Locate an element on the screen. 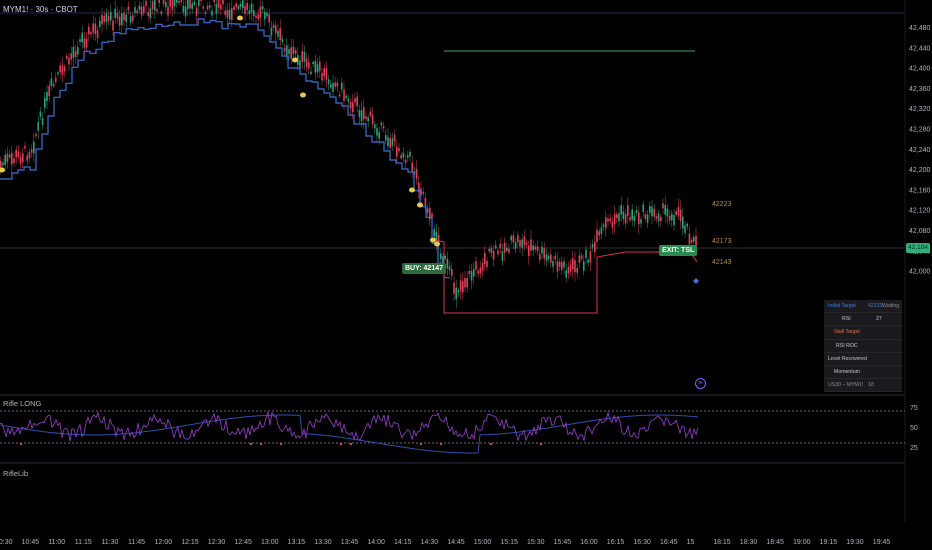  status-row: Level Recovered is located at coordinates (863, 359).